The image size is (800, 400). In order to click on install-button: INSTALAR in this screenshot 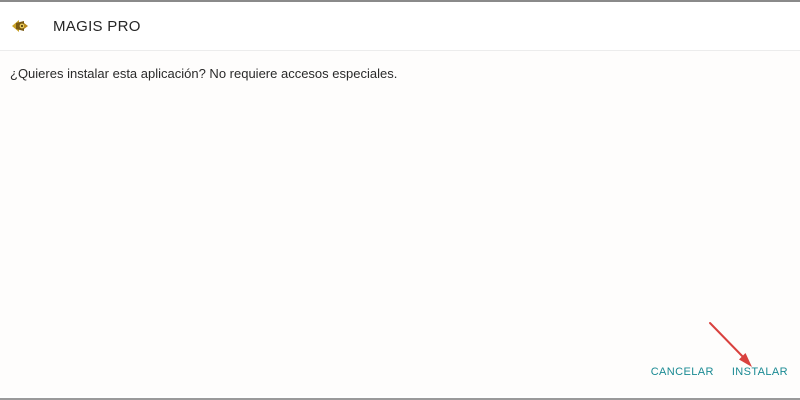, I will do `click(760, 372)`.